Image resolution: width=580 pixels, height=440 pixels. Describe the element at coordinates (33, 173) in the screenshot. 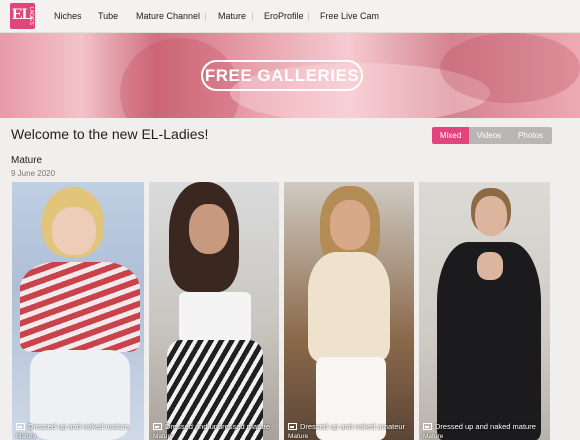

I see `section-date: 9 June 2020` at that location.